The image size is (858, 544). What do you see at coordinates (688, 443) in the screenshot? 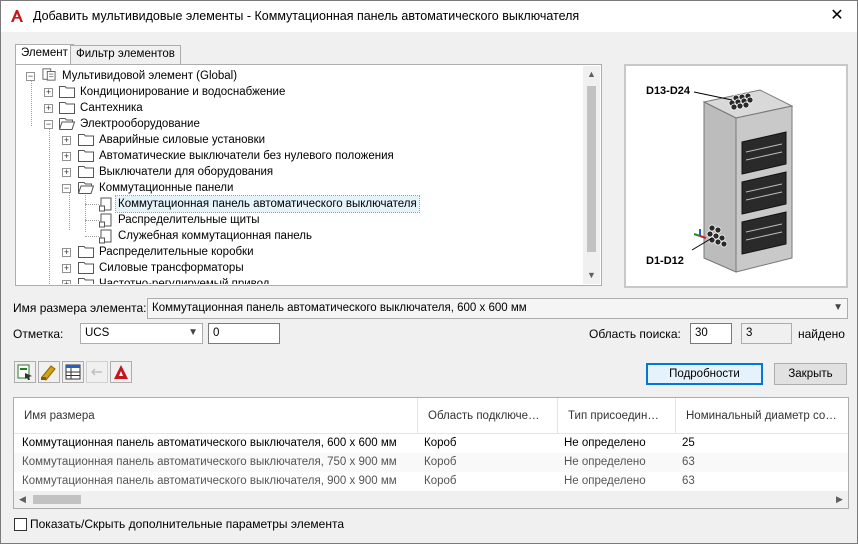
I see `table-cell: 25` at bounding box center [688, 443].